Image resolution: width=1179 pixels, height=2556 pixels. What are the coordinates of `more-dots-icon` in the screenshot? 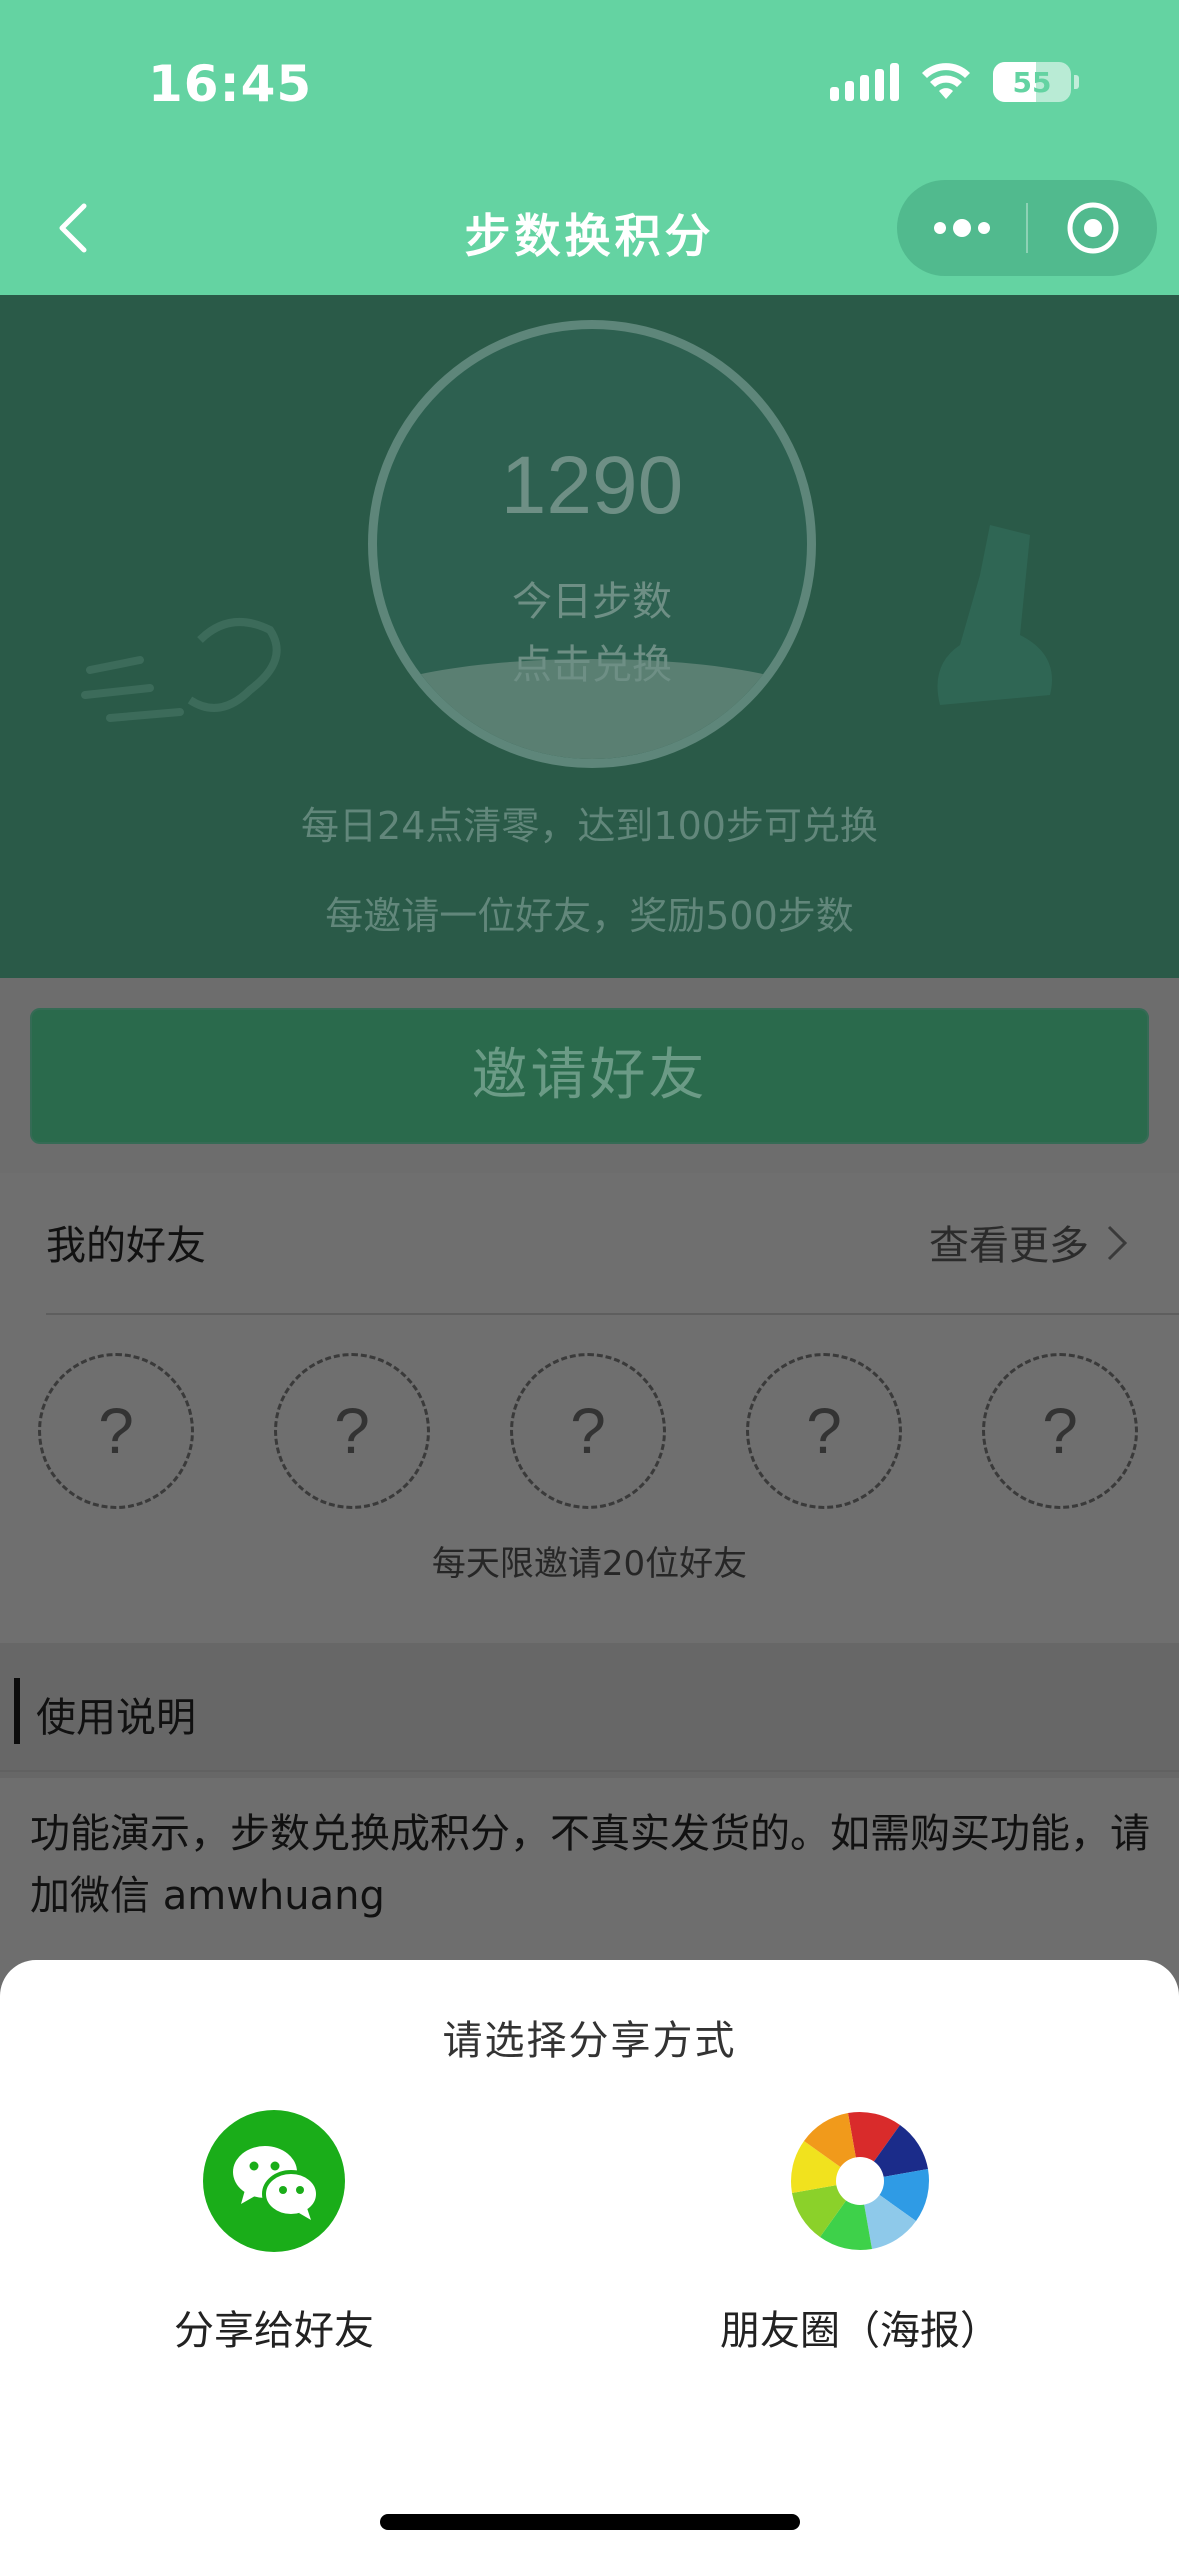 It's located at (961, 228).